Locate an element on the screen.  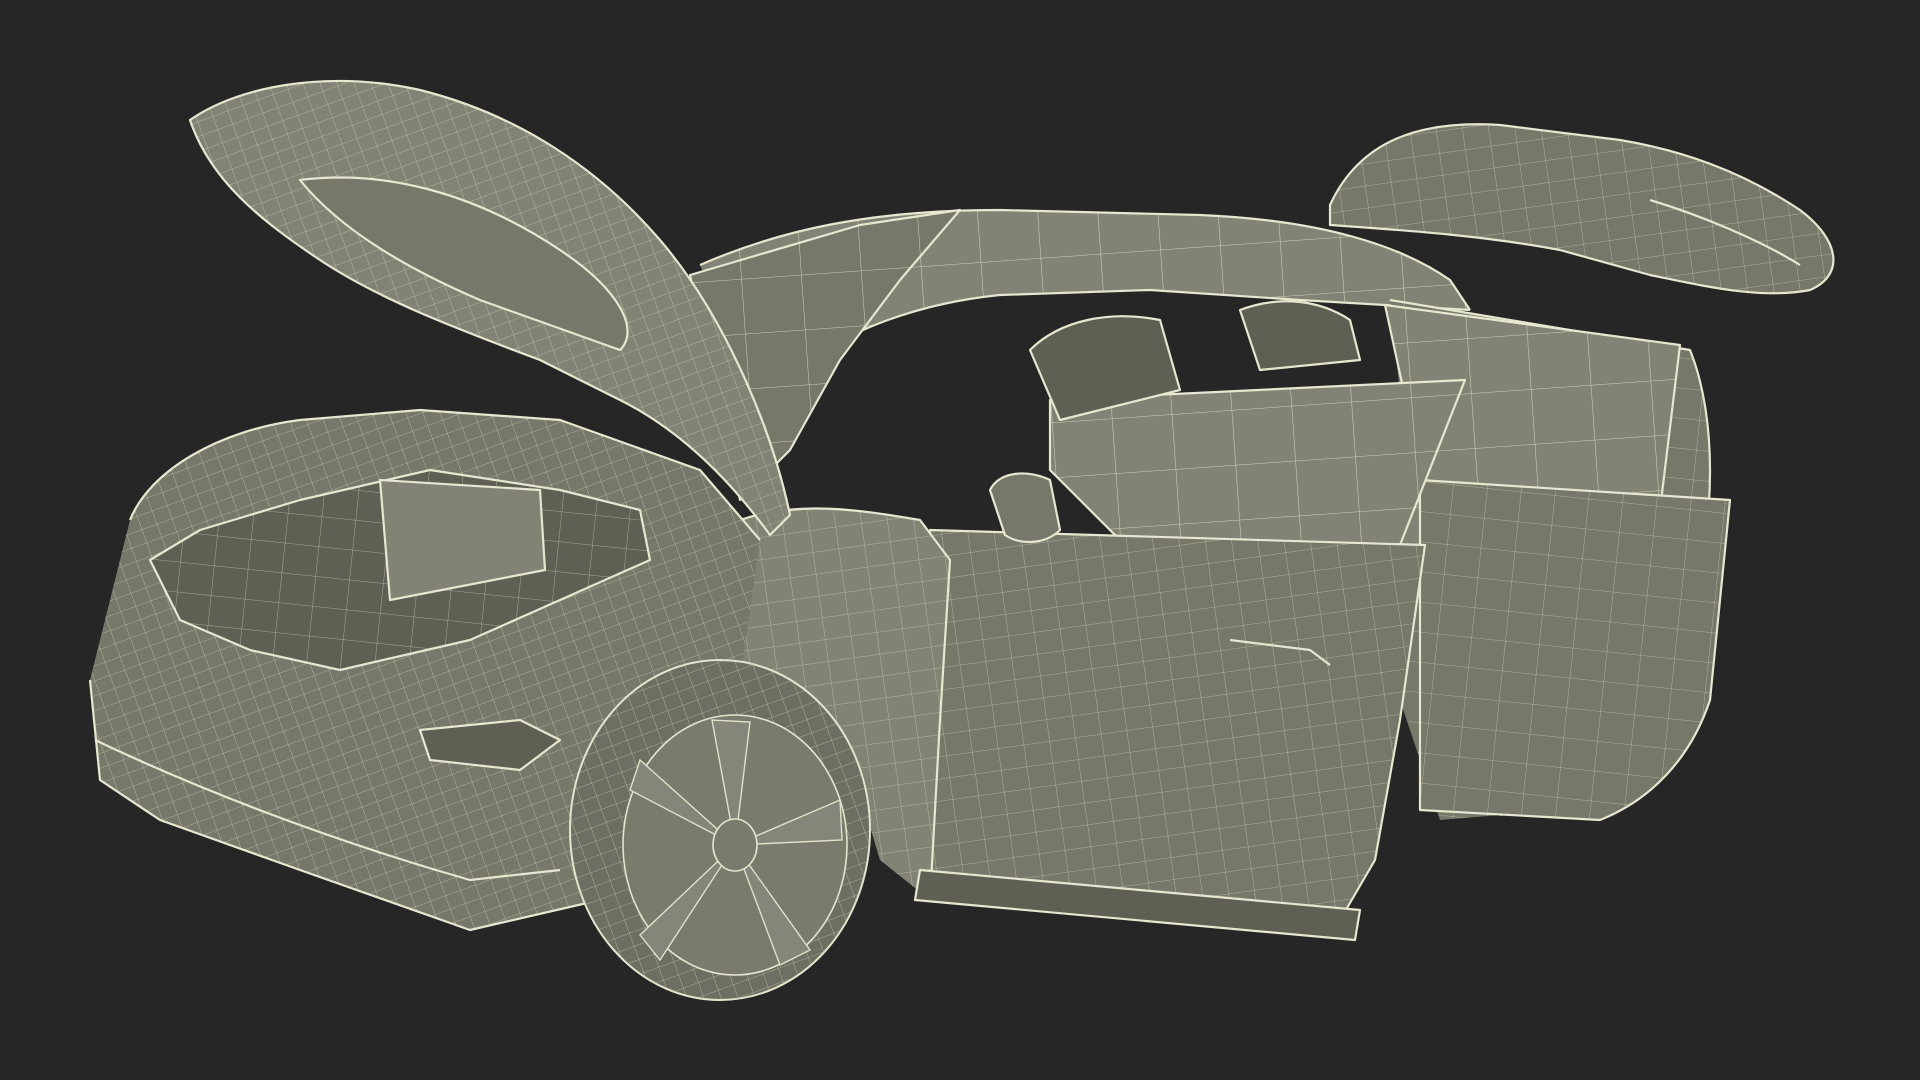
front-wheel is located at coordinates (720, 830).